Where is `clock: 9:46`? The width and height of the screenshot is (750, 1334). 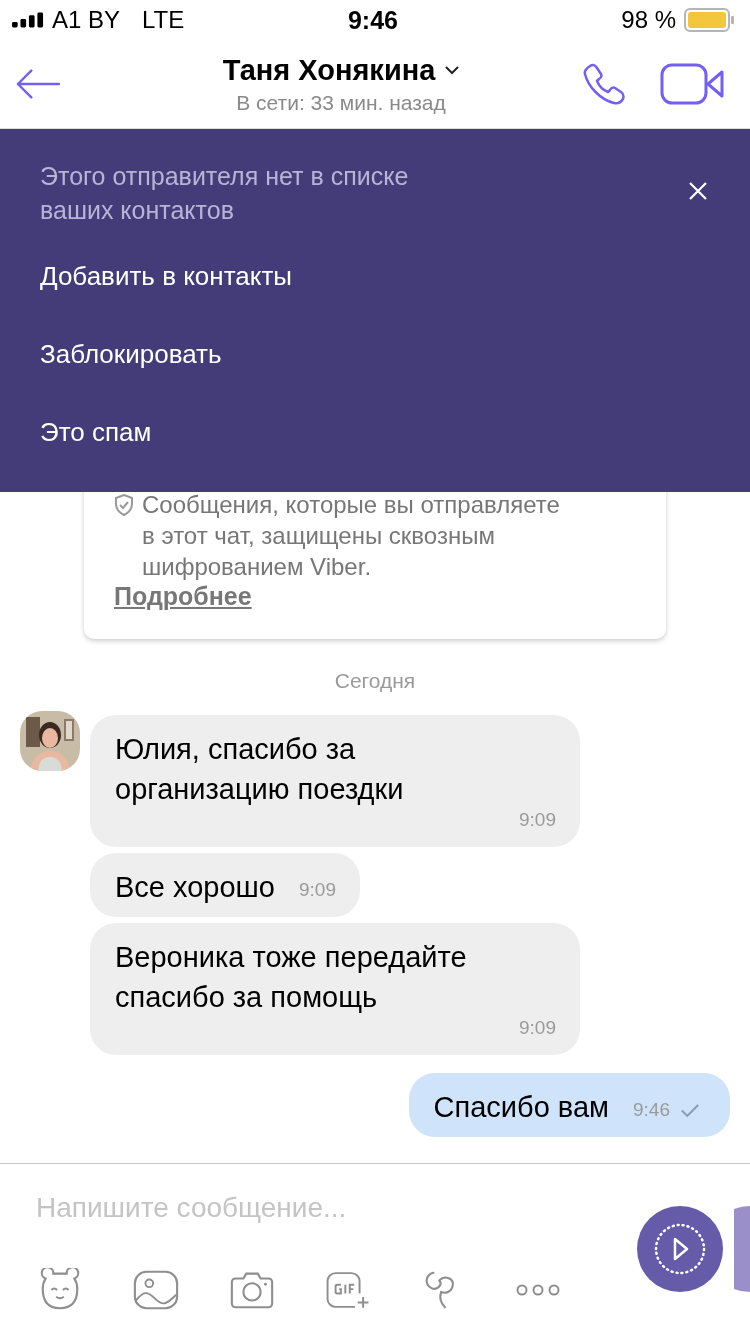
clock: 9:46 is located at coordinates (372, 20).